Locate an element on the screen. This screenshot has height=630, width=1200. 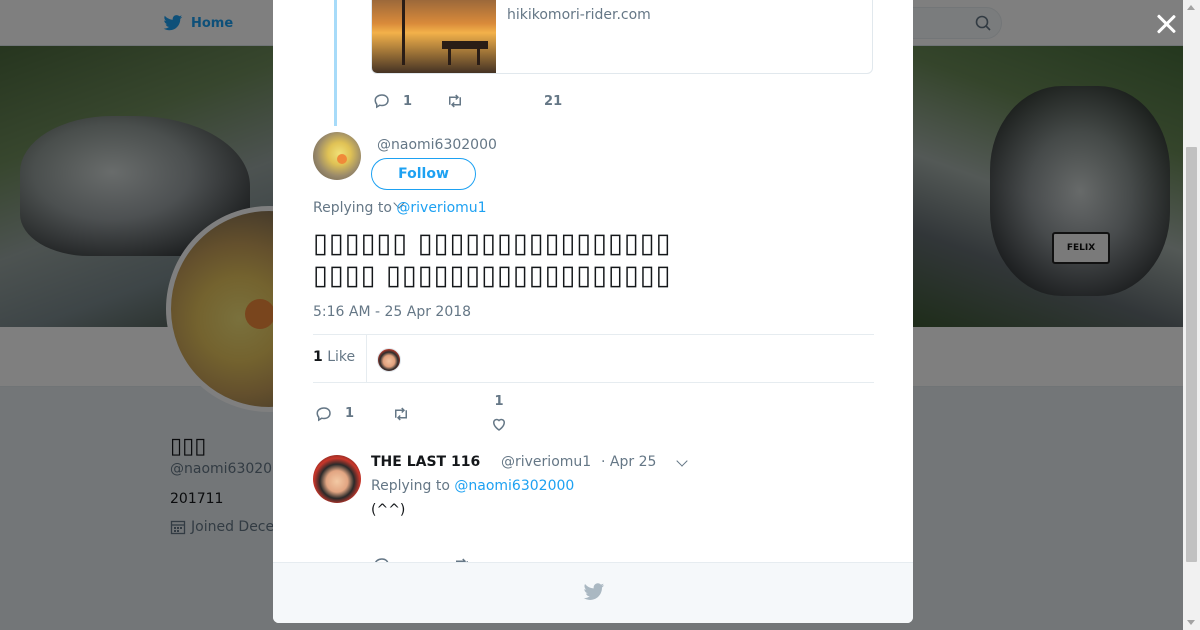
page-scrollbar is located at coordinates (1191, 315).